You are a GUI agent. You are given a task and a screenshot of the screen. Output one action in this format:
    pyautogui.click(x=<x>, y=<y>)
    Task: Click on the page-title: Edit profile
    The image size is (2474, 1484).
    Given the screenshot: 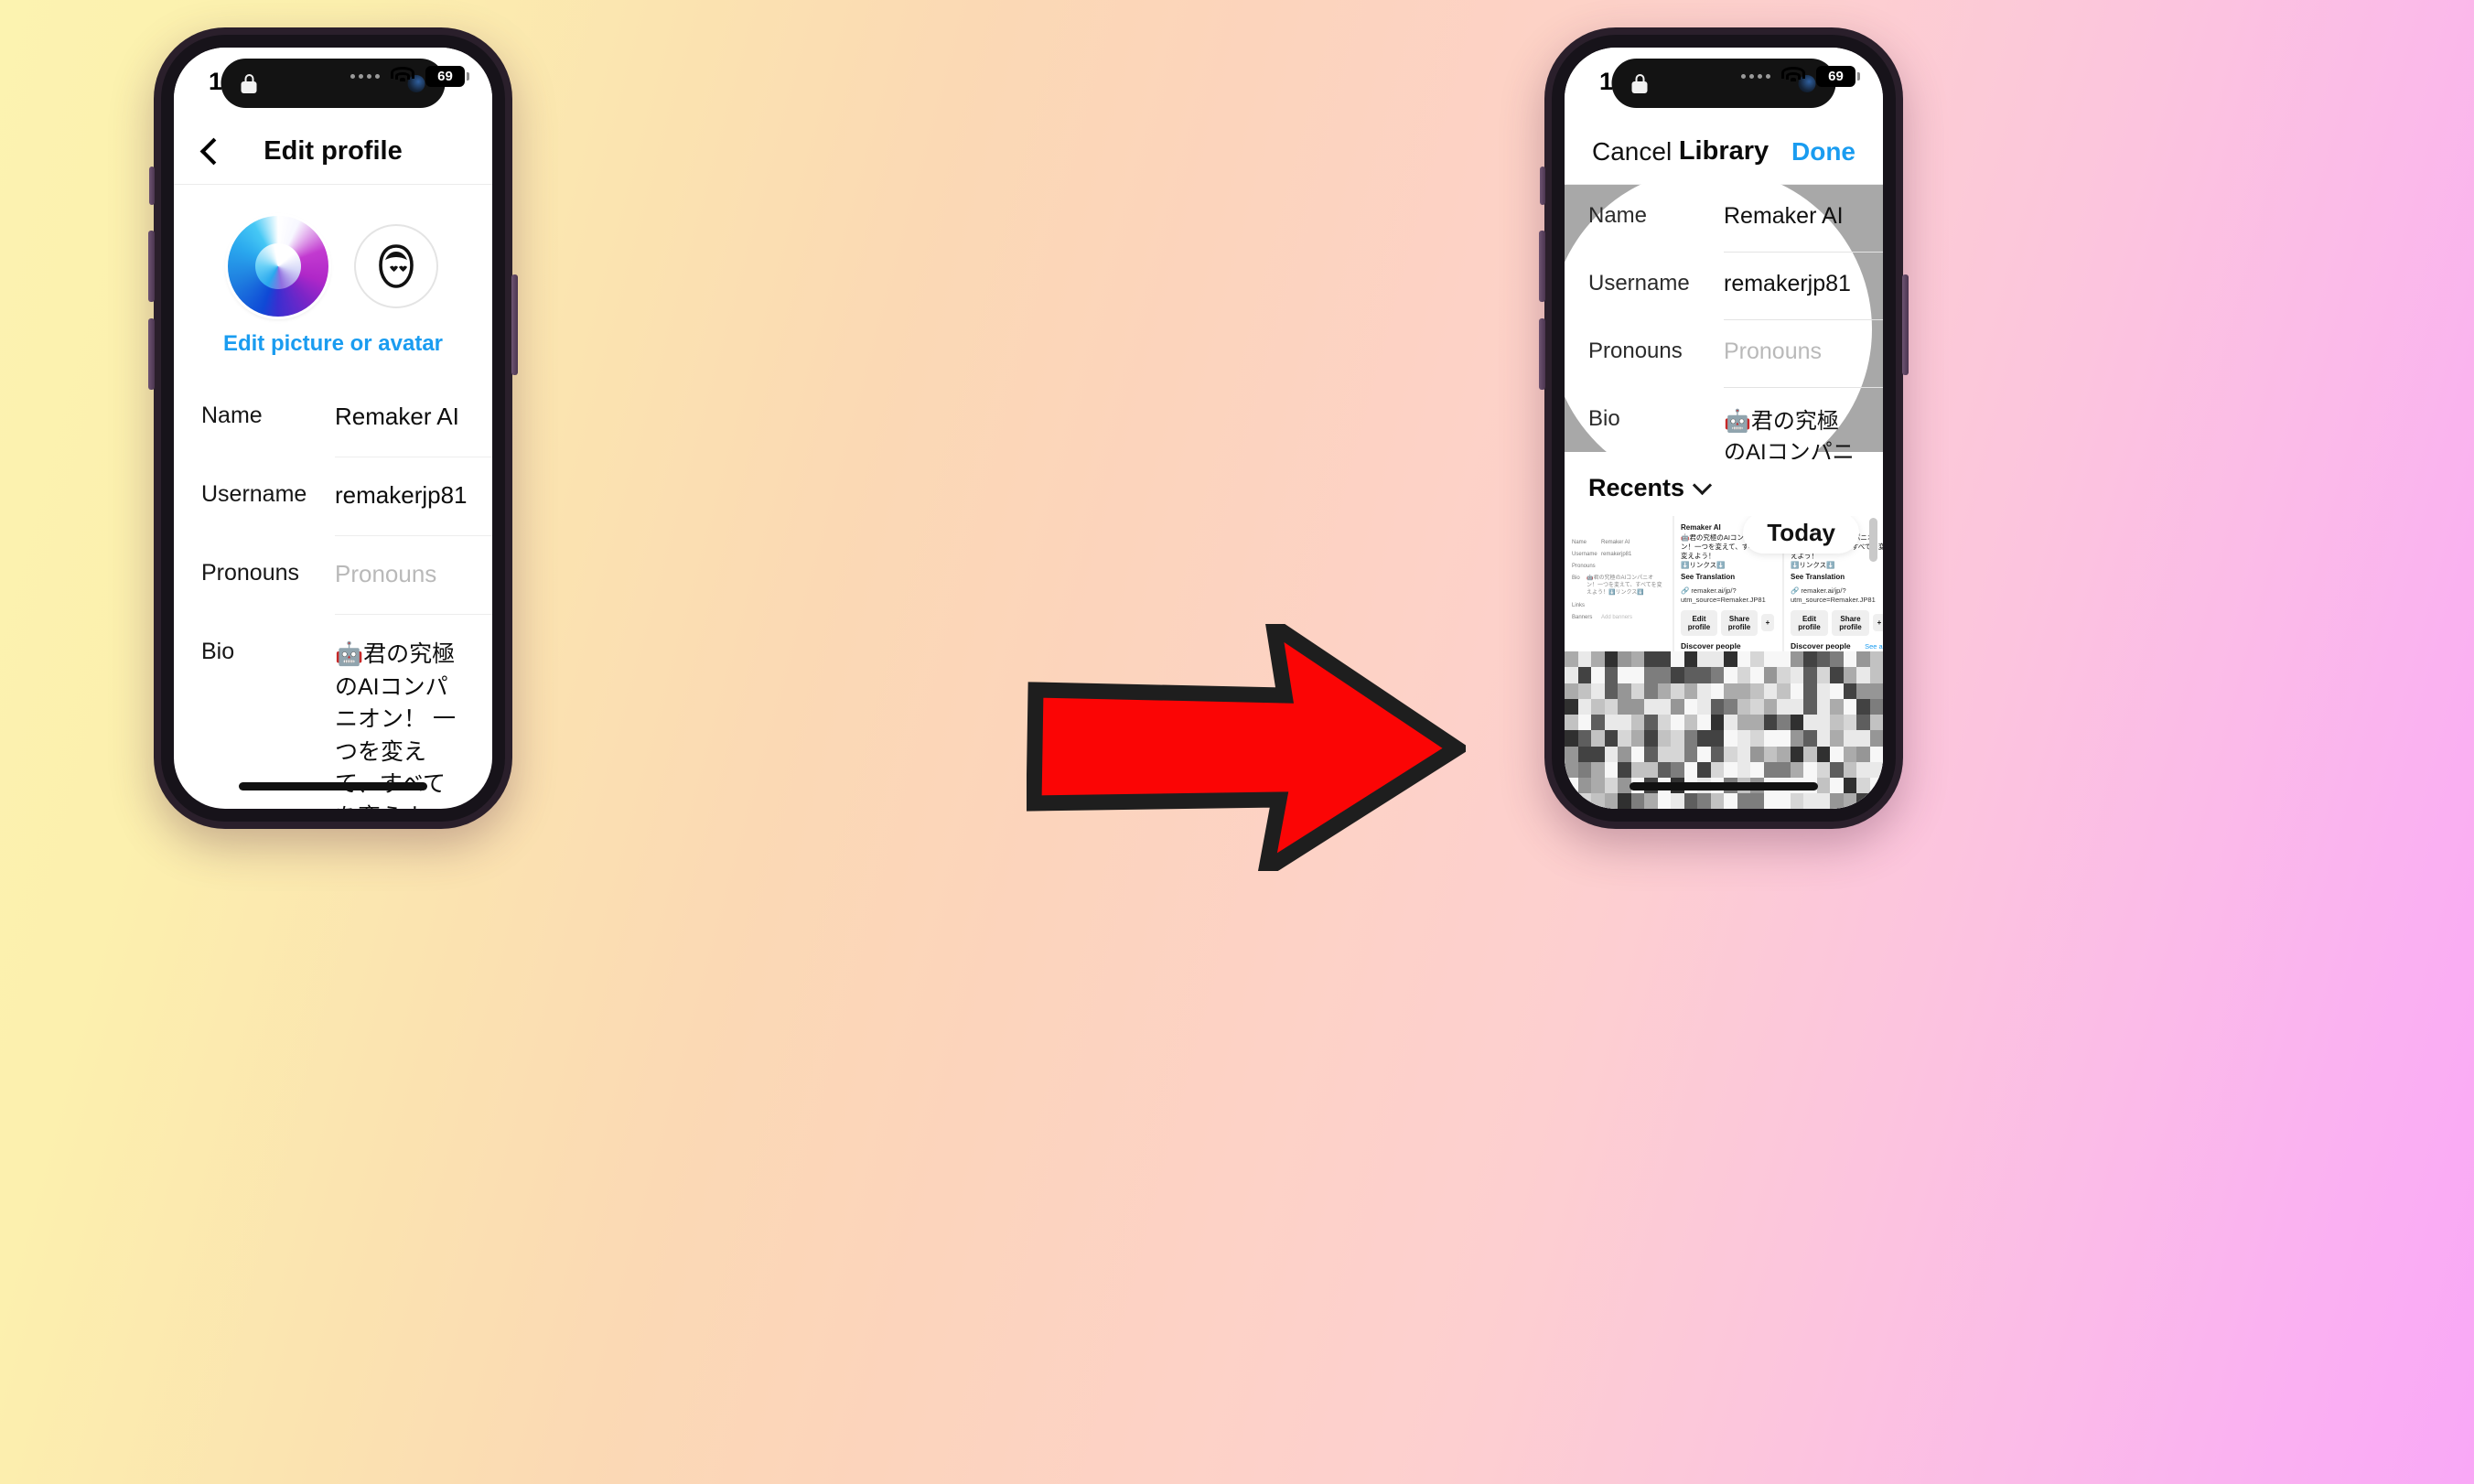 What is the action you would take?
    pyautogui.click(x=333, y=151)
    